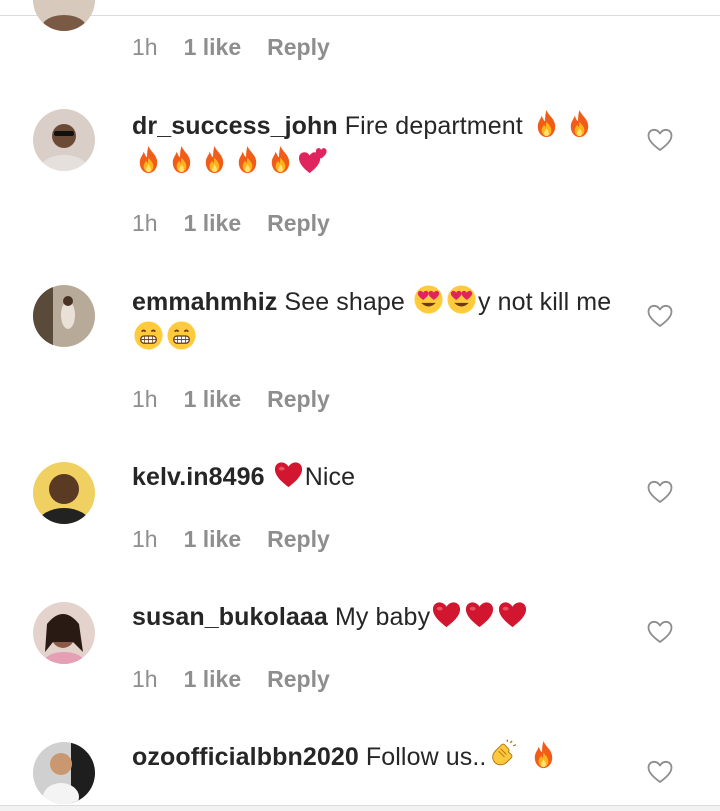 Image resolution: width=720 pixels, height=811 pixels. I want to click on bottom-bar, so click(360, 808).